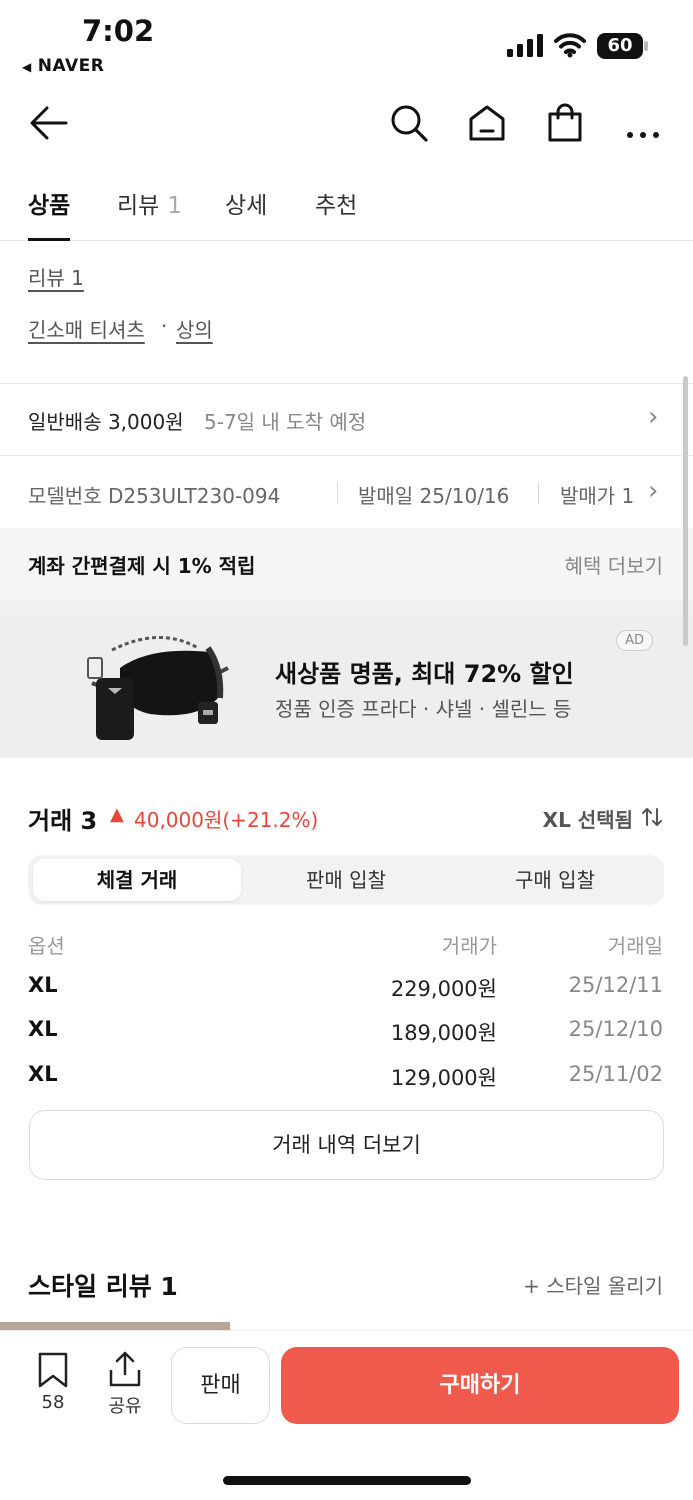 The width and height of the screenshot is (693, 1500). I want to click on segment-buy-bids: 구매 입찰, so click(555, 880).